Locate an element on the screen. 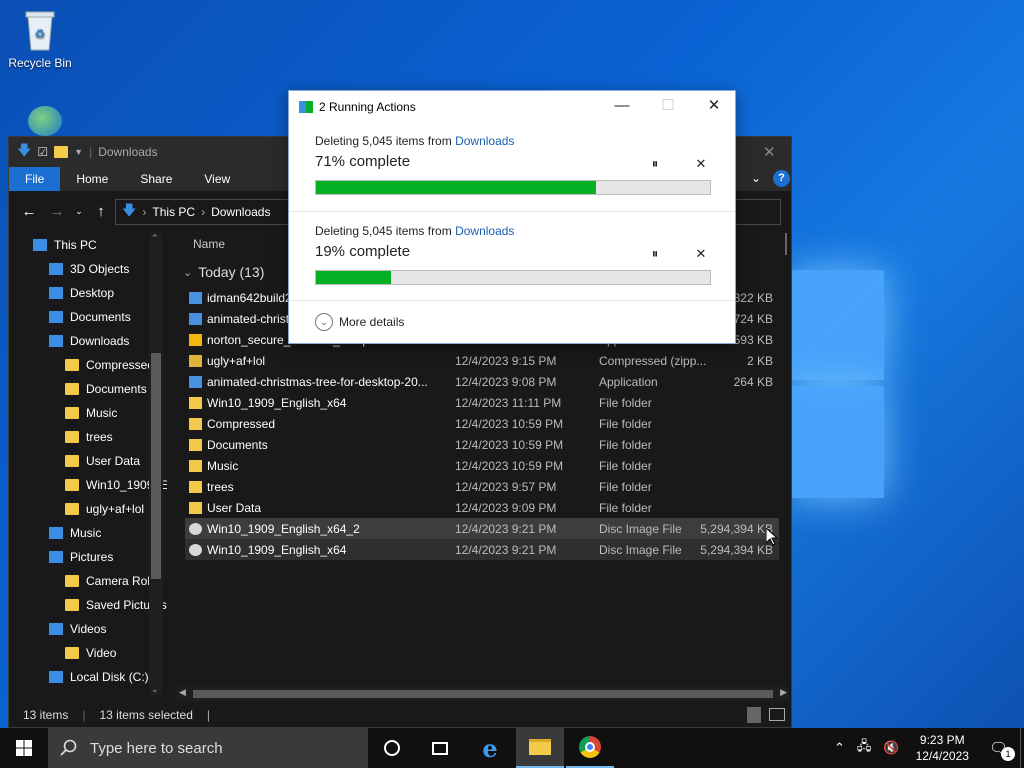 The height and width of the screenshot is (768, 1024). clock: 9:23 PM 12/4/2023 is located at coordinates (942, 748).